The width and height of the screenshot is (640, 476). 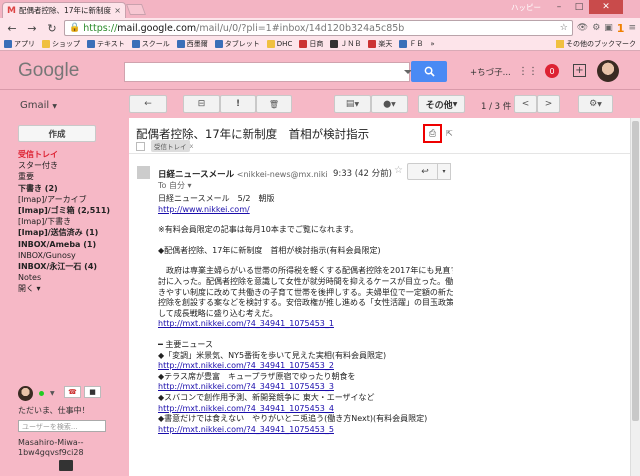 I want to click on more-actions-button: ▾, so click(x=444, y=171).